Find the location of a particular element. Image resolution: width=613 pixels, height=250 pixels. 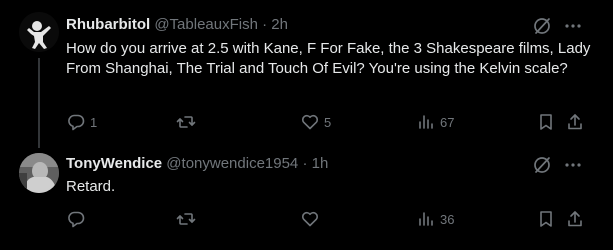

view-count: 36 is located at coordinates (447, 219).